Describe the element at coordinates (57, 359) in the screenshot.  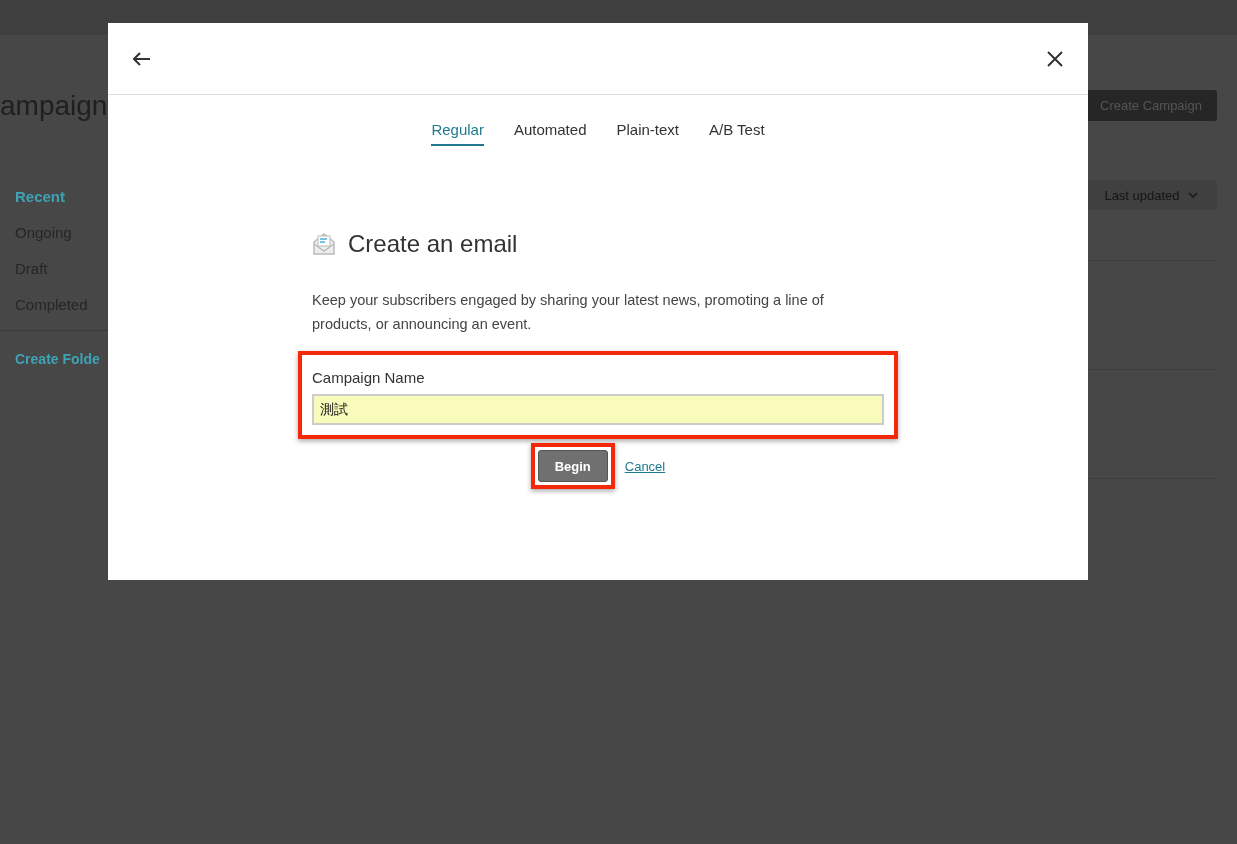
I see `create-folder-link: Create Folde` at that location.